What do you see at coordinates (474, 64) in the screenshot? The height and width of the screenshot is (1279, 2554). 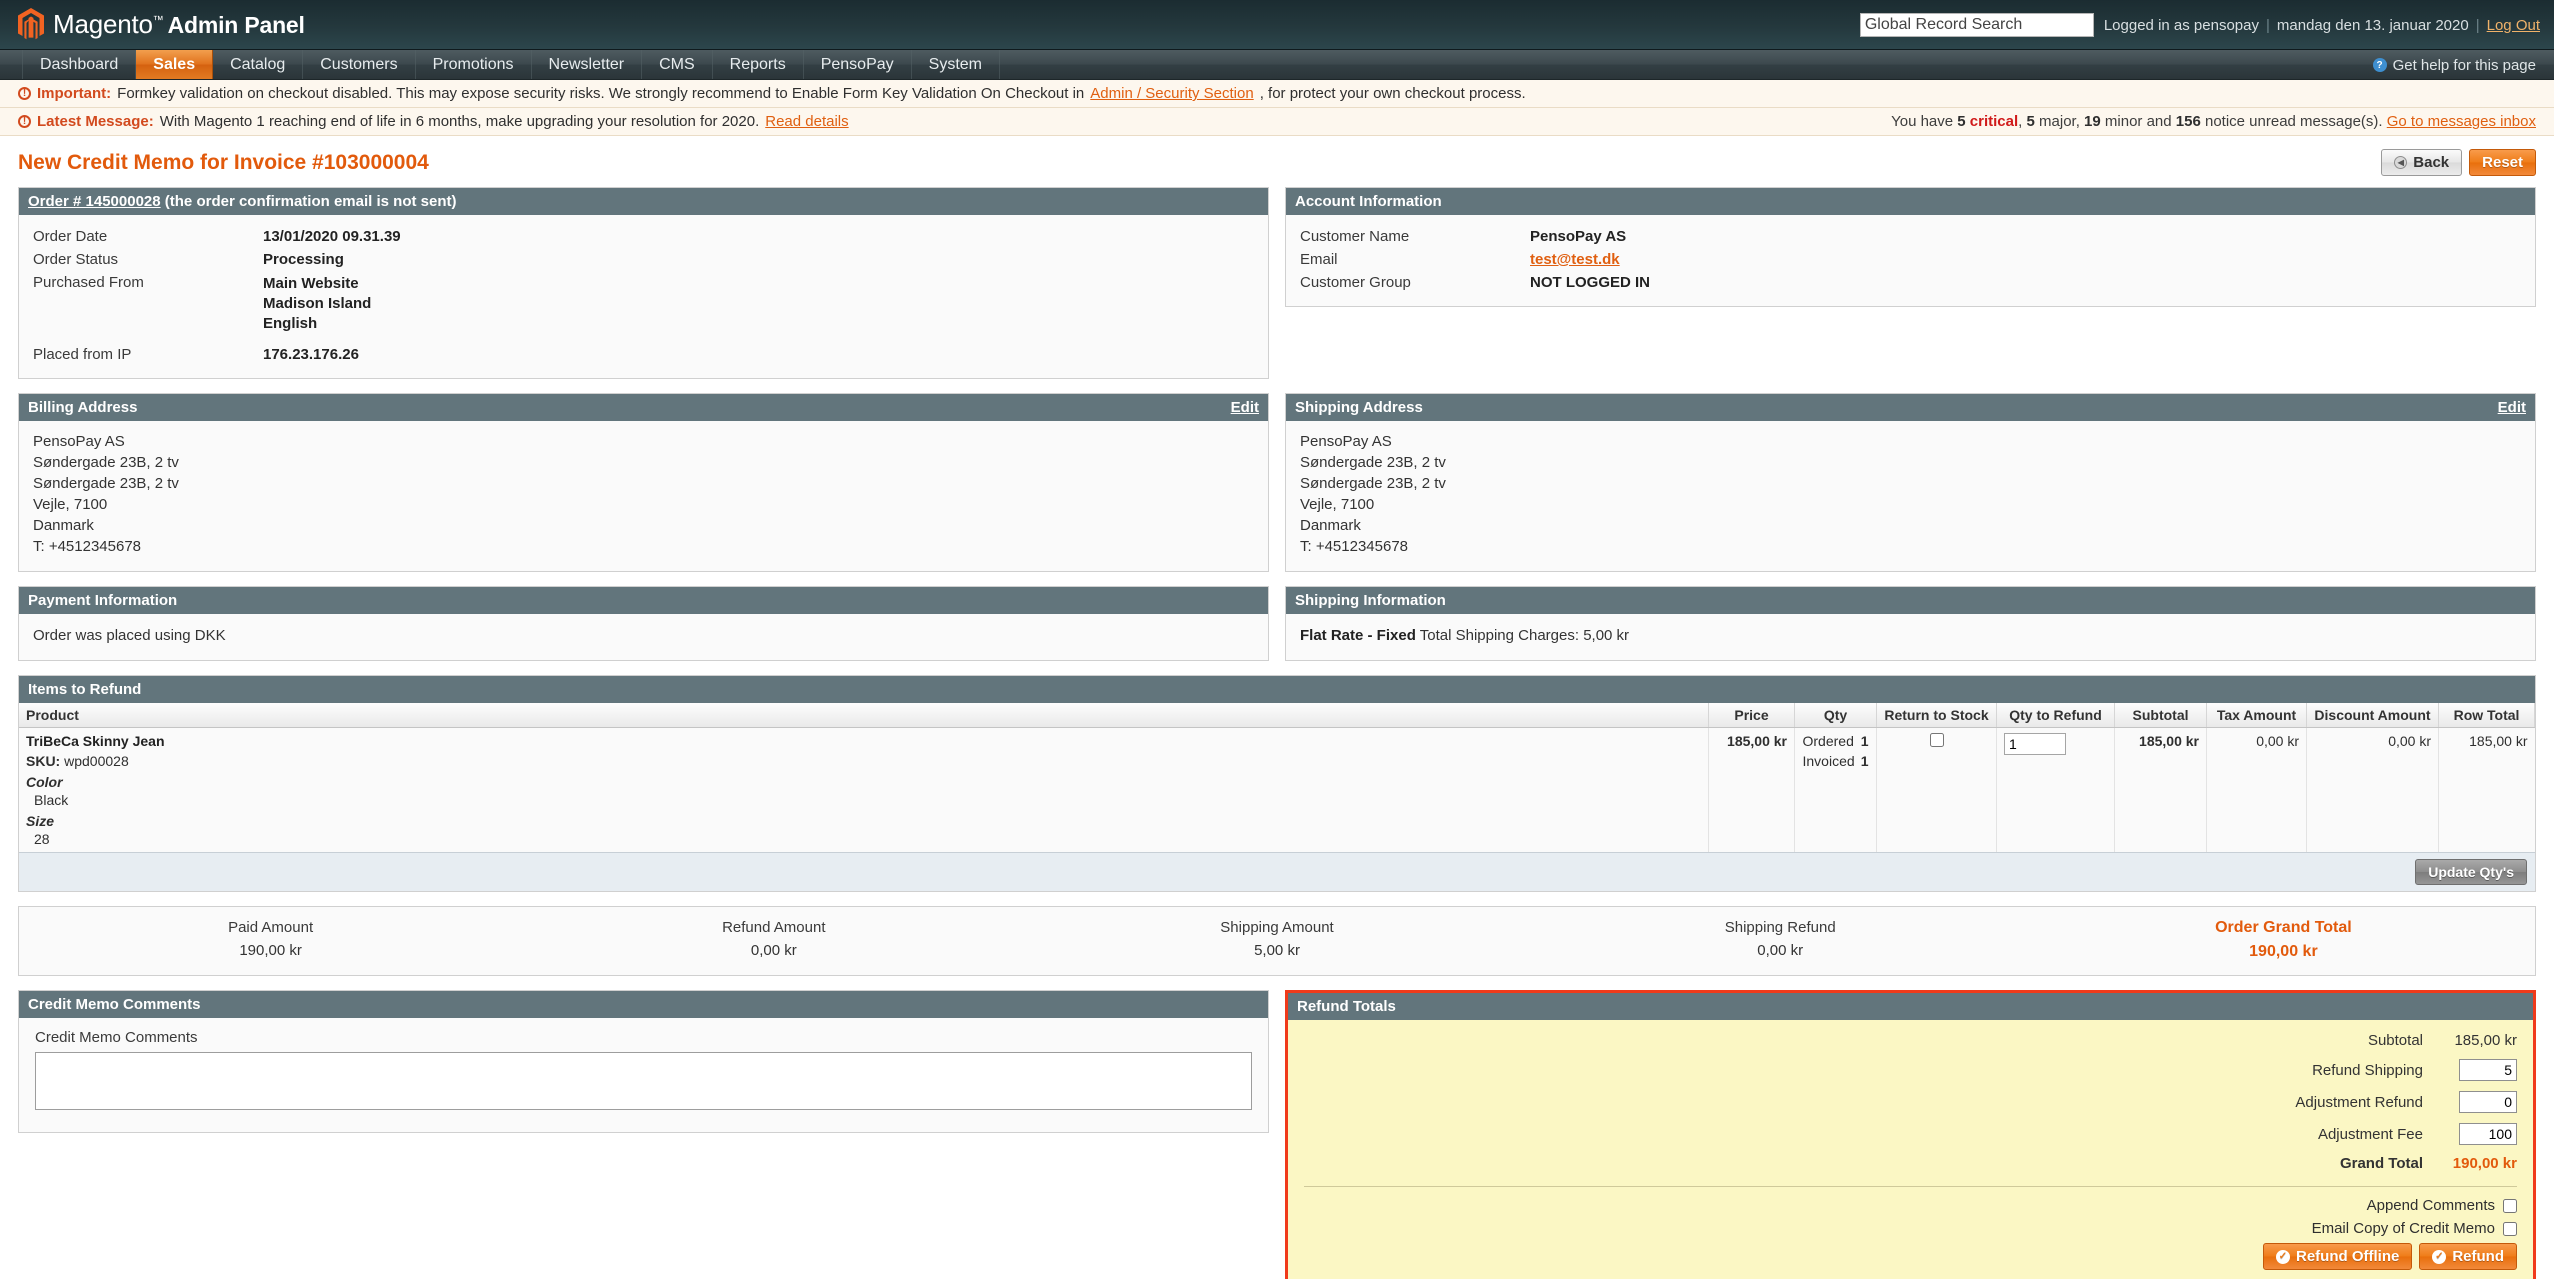 I see `nav-item-promotions: Promotions` at bounding box center [474, 64].